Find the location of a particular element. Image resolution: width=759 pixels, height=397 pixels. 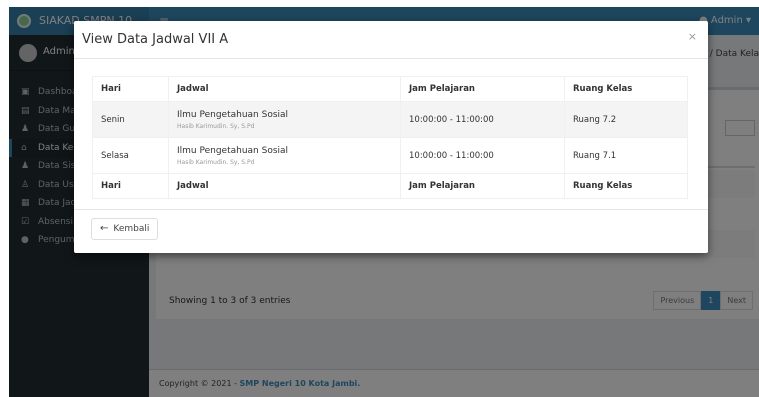

table-header-row: Hari Jadwal Jam Pelajaran Ruang Kelas is located at coordinates (390, 89).